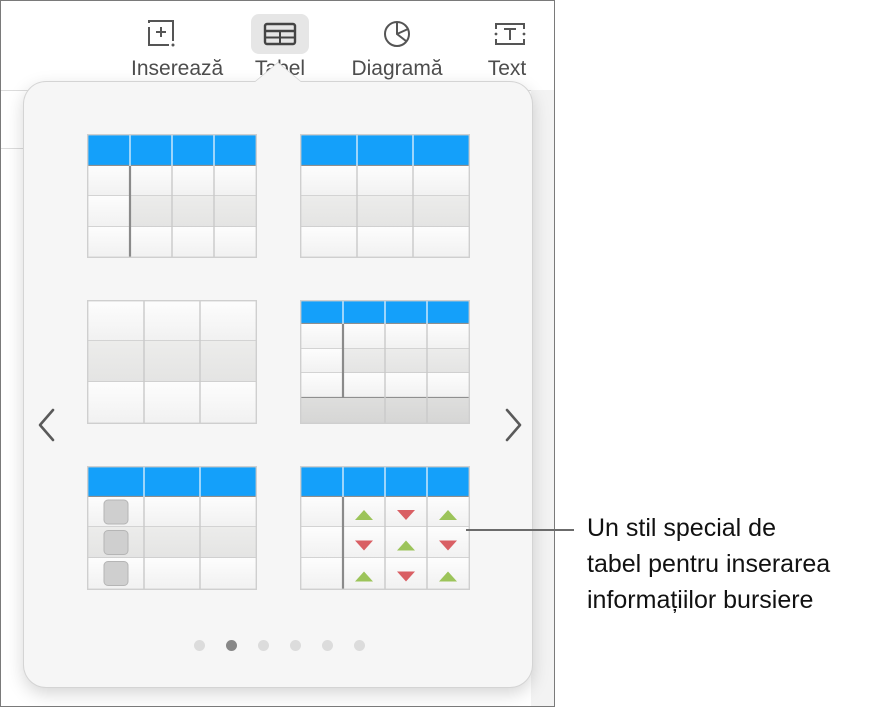  Describe the element at coordinates (278, 73) in the screenshot. I see `popover-arrow` at that location.